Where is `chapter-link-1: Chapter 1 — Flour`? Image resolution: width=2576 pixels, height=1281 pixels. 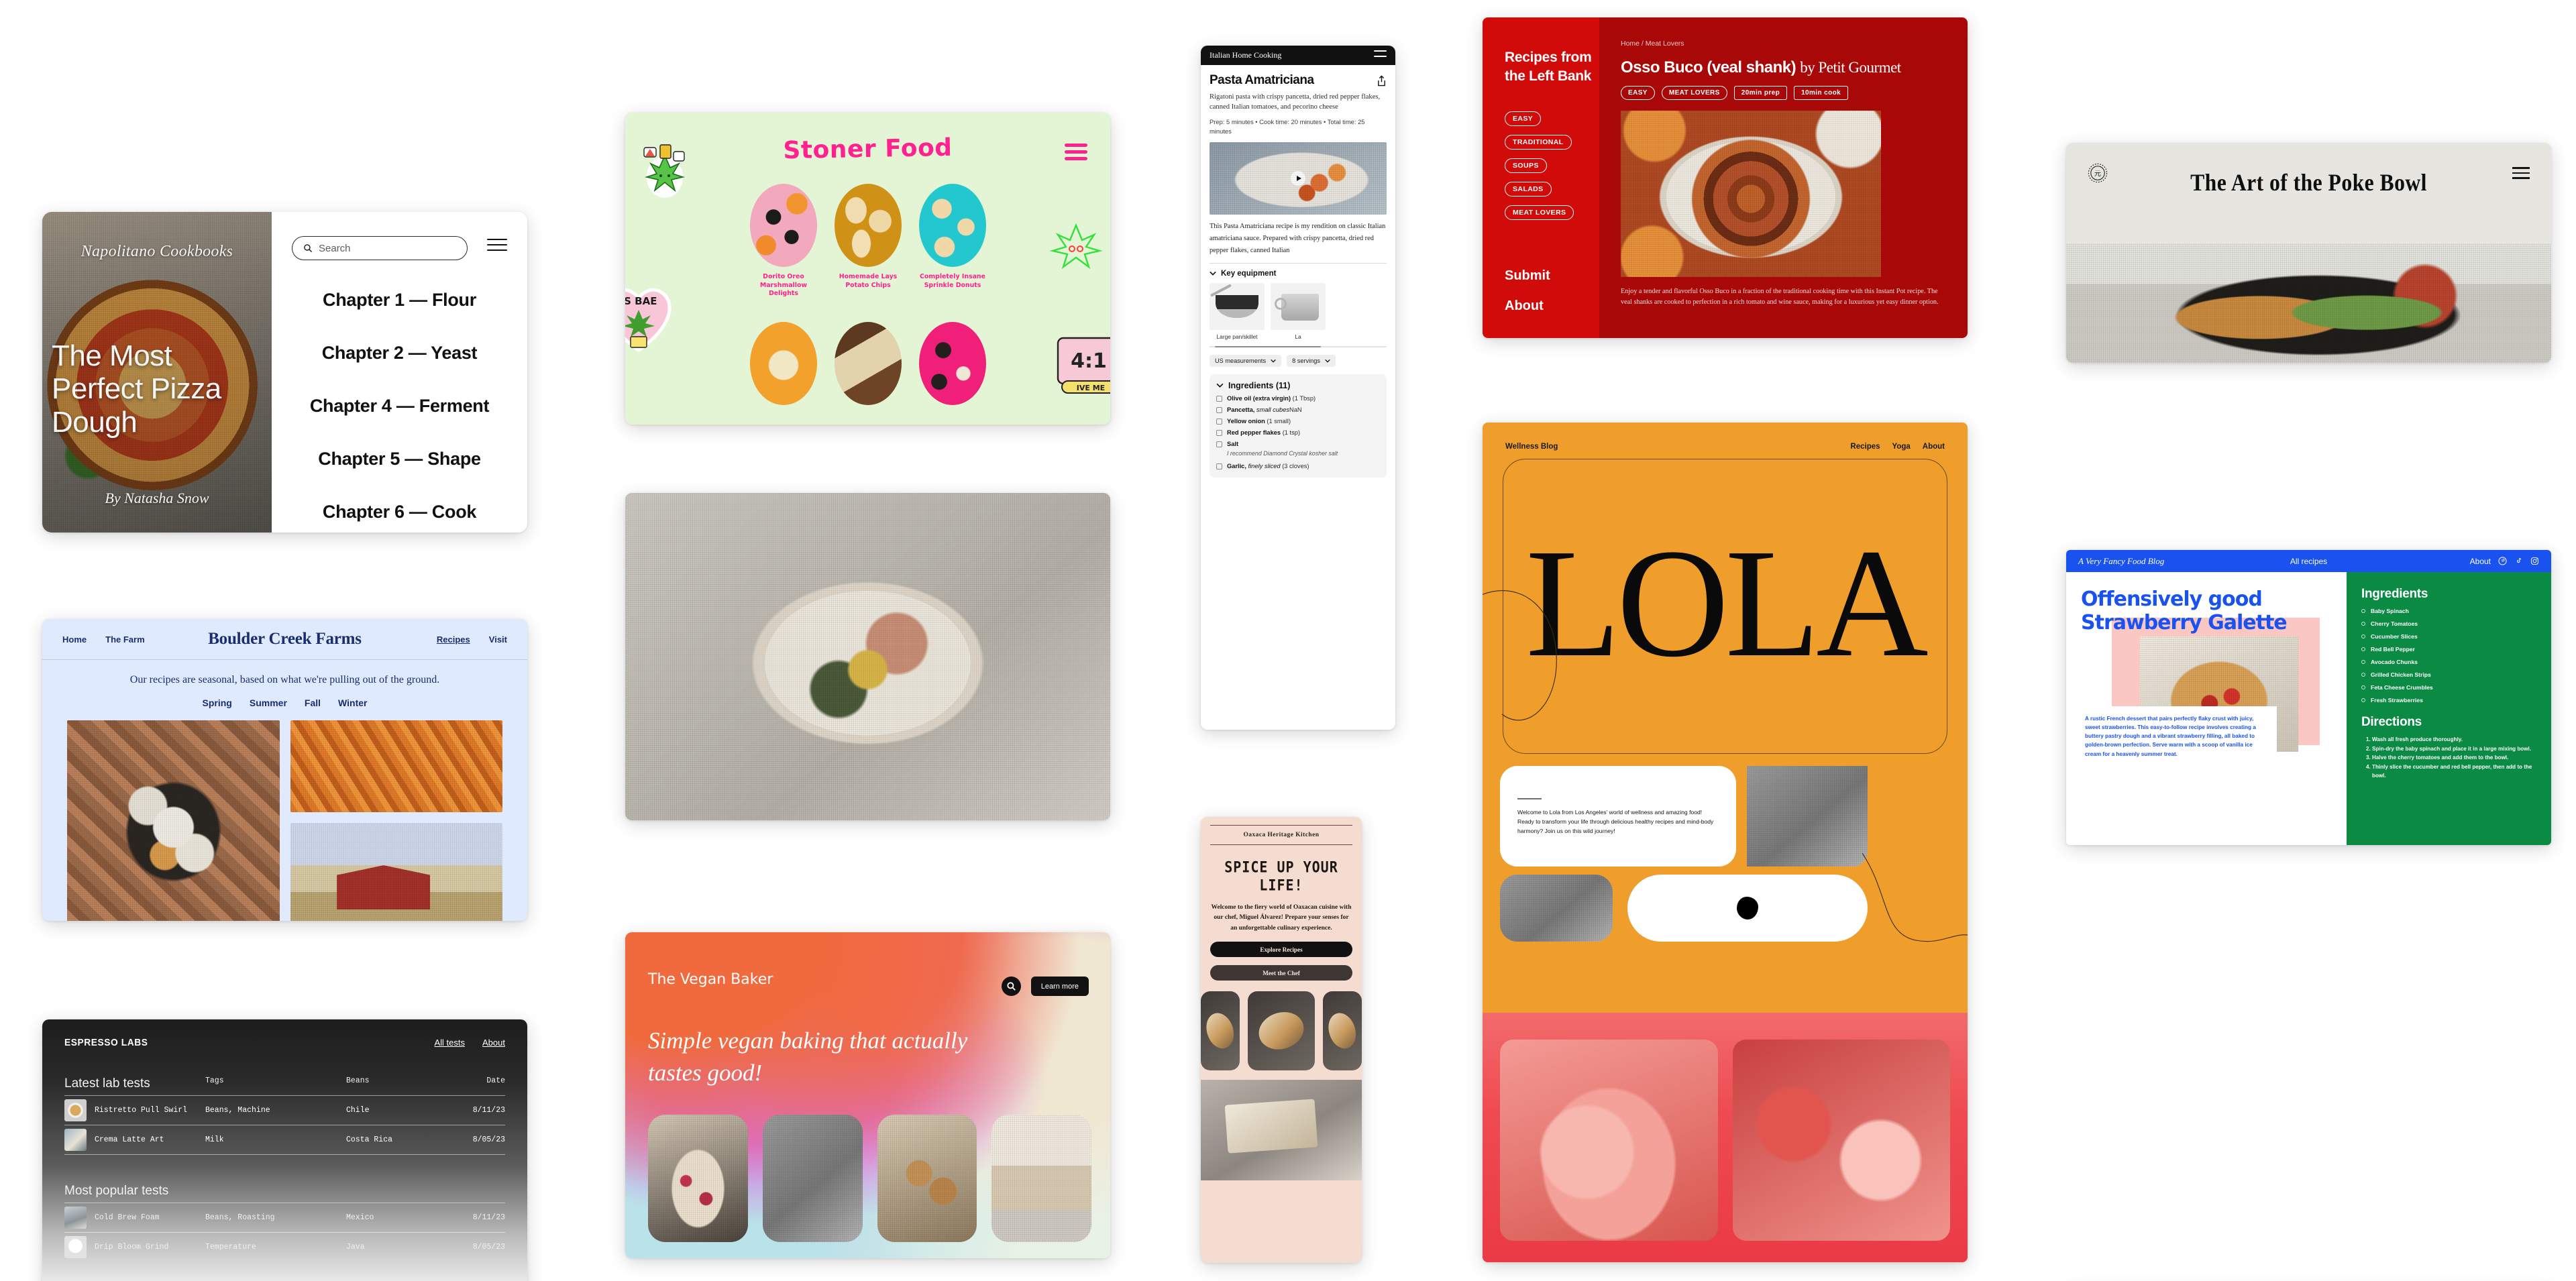 chapter-link-1: Chapter 1 — Flour is located at coordinates (399, 300).